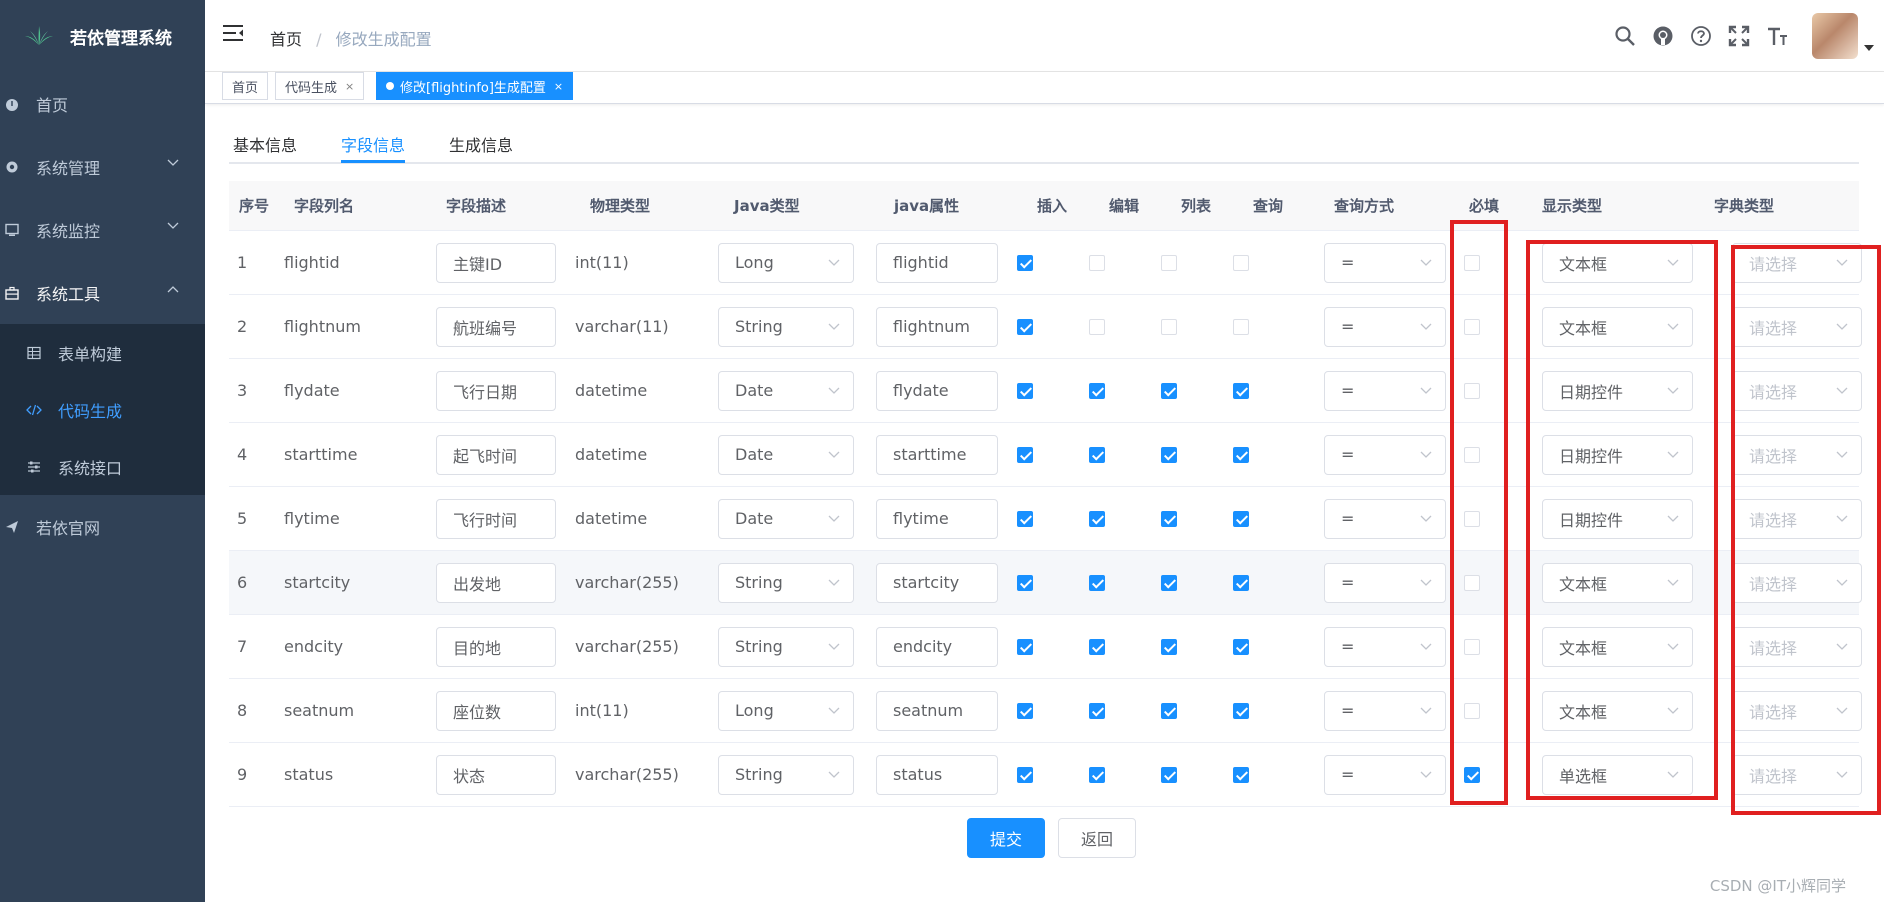 Image resolution: width=1884 pixels, height=902 pixels. What do you see at coordinates (937, 710) in the screenshot?
I see `java-field-input: seatnum` at bounding box center [937, 710].